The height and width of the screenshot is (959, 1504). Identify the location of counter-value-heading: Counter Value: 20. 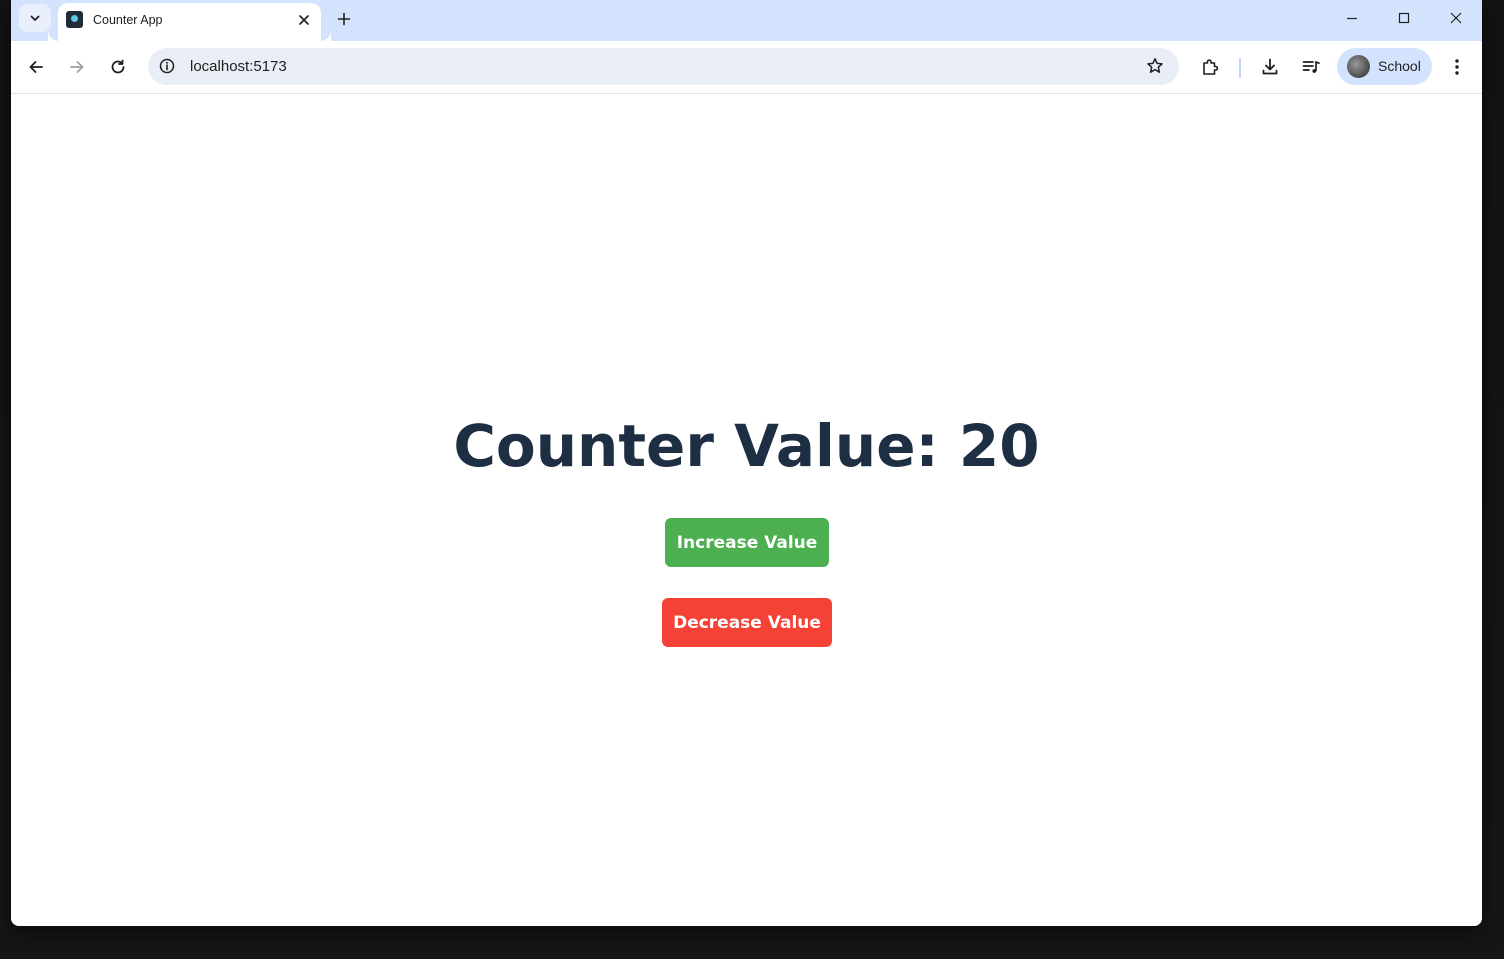
(746, 446).